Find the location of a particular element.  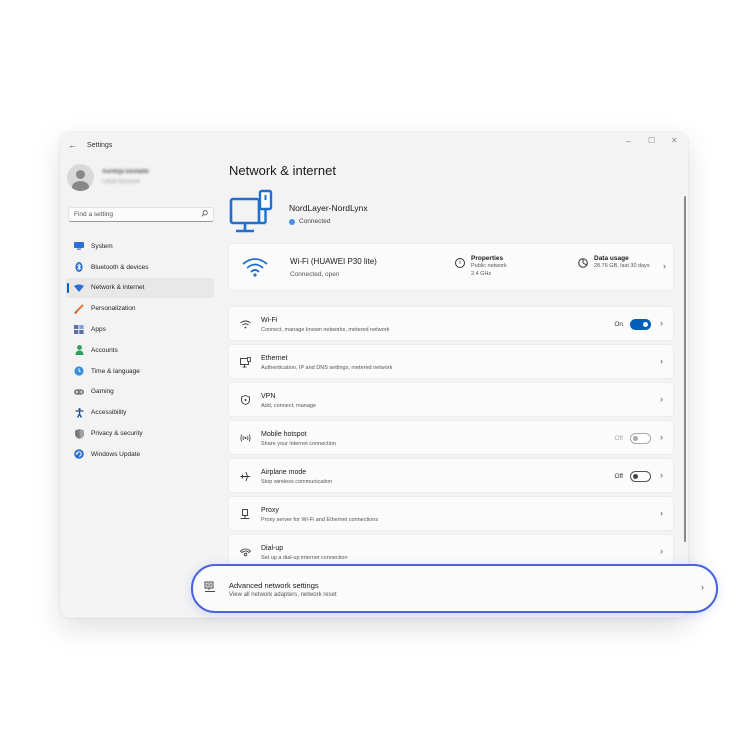

proxy-icon is located at coordinates (245, 514).